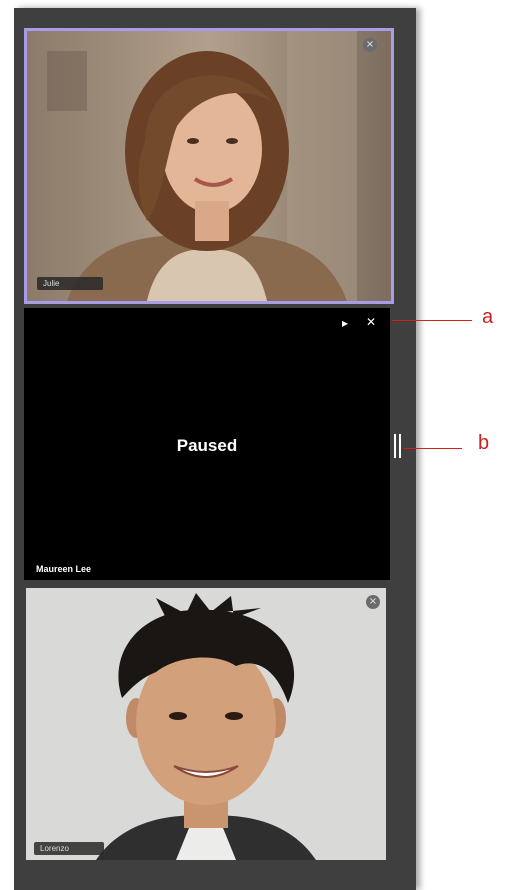  What do you see at coordinates (70, 283) in the screenshot?
I see `participant-name-tag: Julie` at bounding box center [70, 283].